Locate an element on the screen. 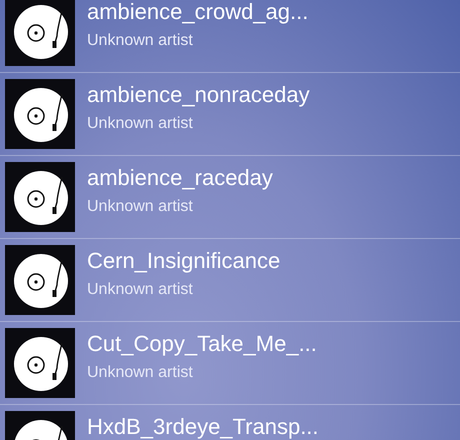 The image size is (460, 440). track-title: ambience_nonraceday is located at coordinates (198, 95).